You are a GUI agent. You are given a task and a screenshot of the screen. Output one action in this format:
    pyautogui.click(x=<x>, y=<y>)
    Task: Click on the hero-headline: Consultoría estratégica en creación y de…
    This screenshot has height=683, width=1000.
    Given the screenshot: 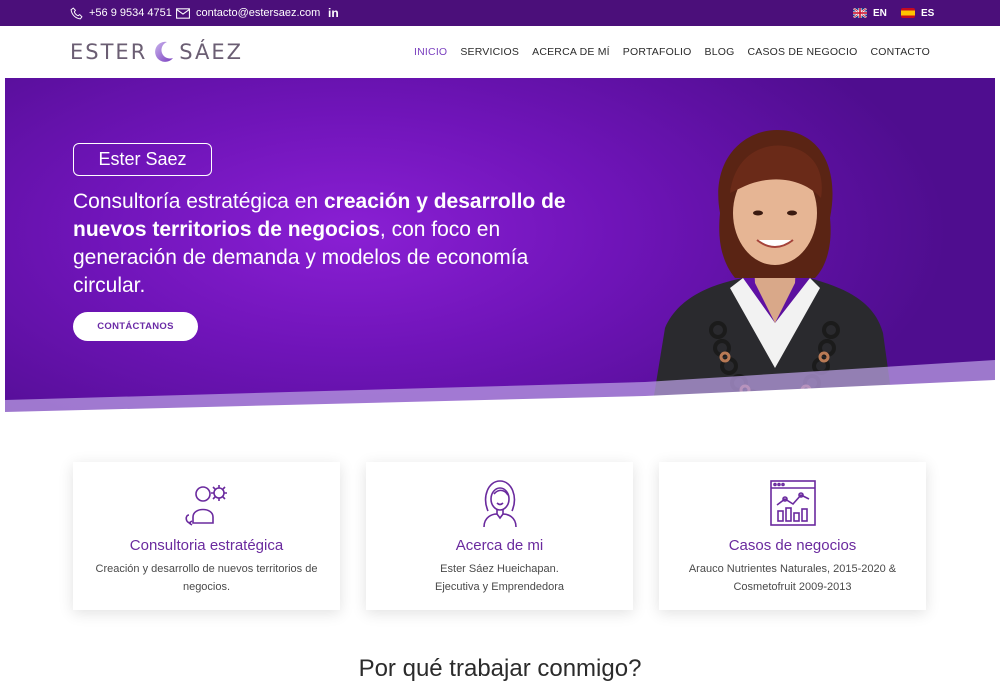 What is the action you would take?
    pyautogui.click(x=333, y=244)
    